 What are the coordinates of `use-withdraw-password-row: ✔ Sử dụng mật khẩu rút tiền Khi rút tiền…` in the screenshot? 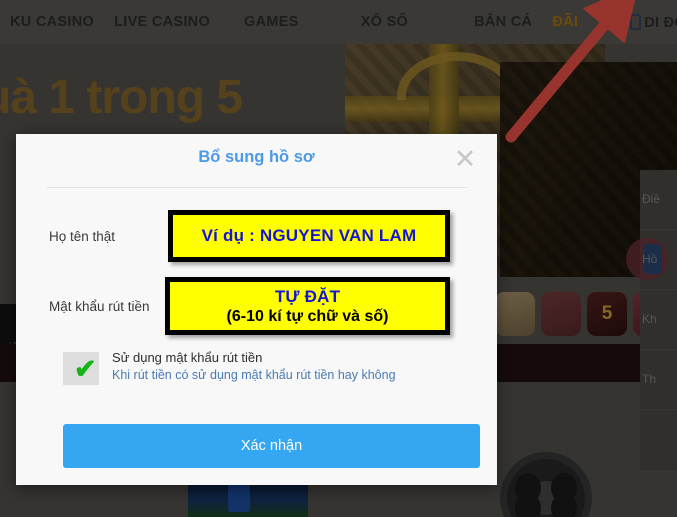 It's located at (256, 370).